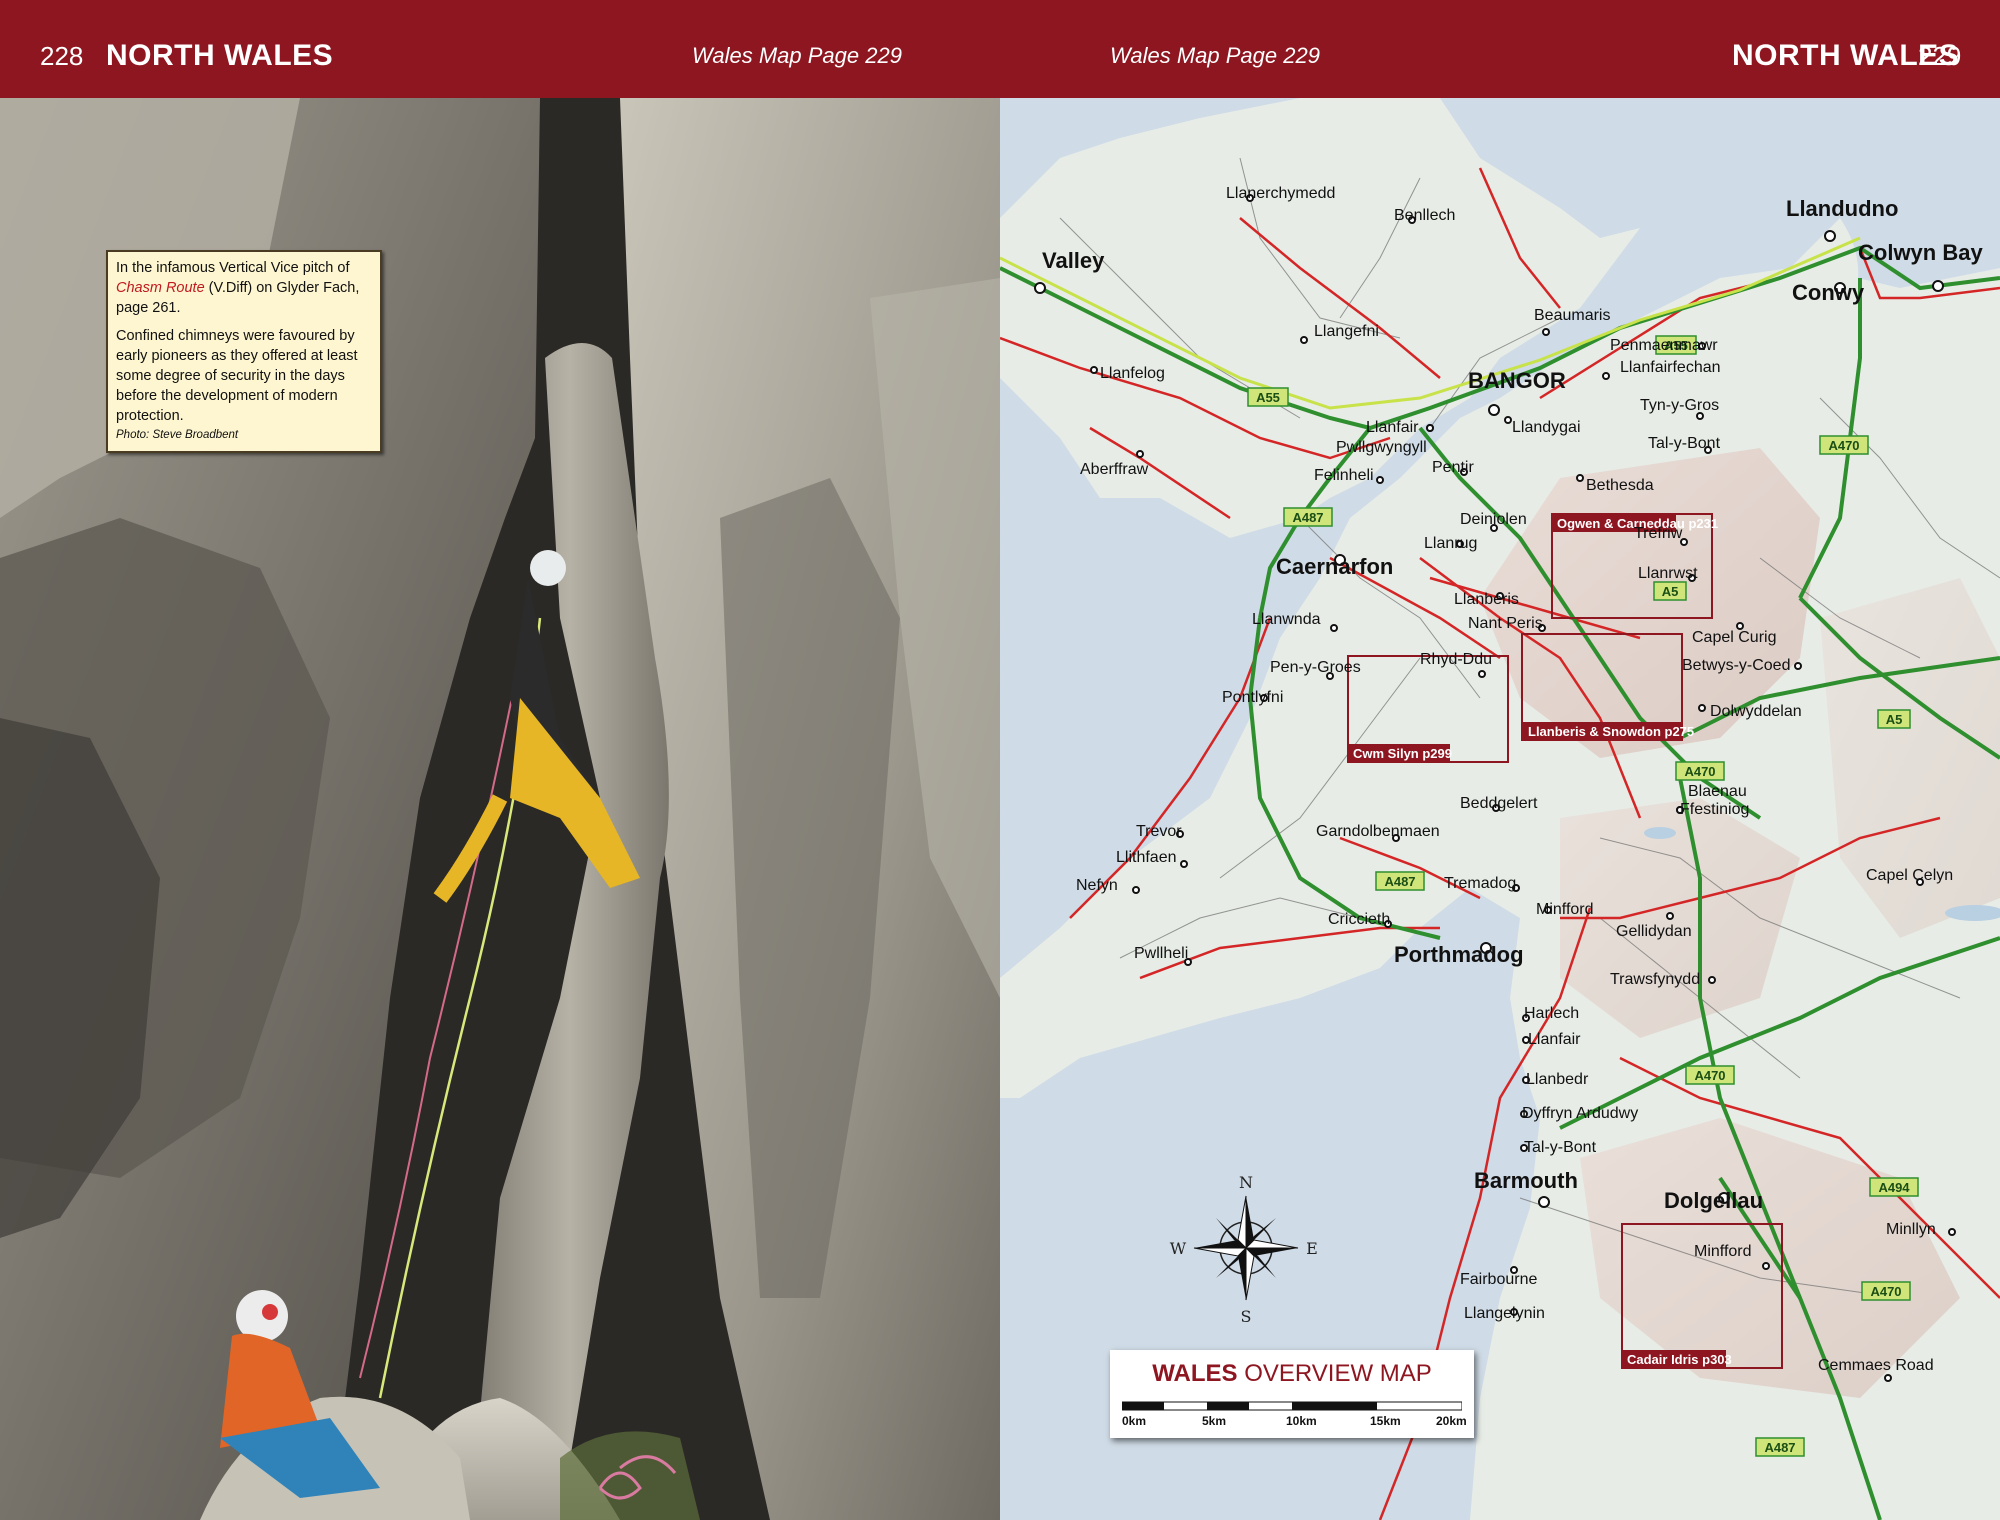 This screenshot has height=1520, width=2000. I want to click on place-marker: Fairbourne, so click(1498, 1277).